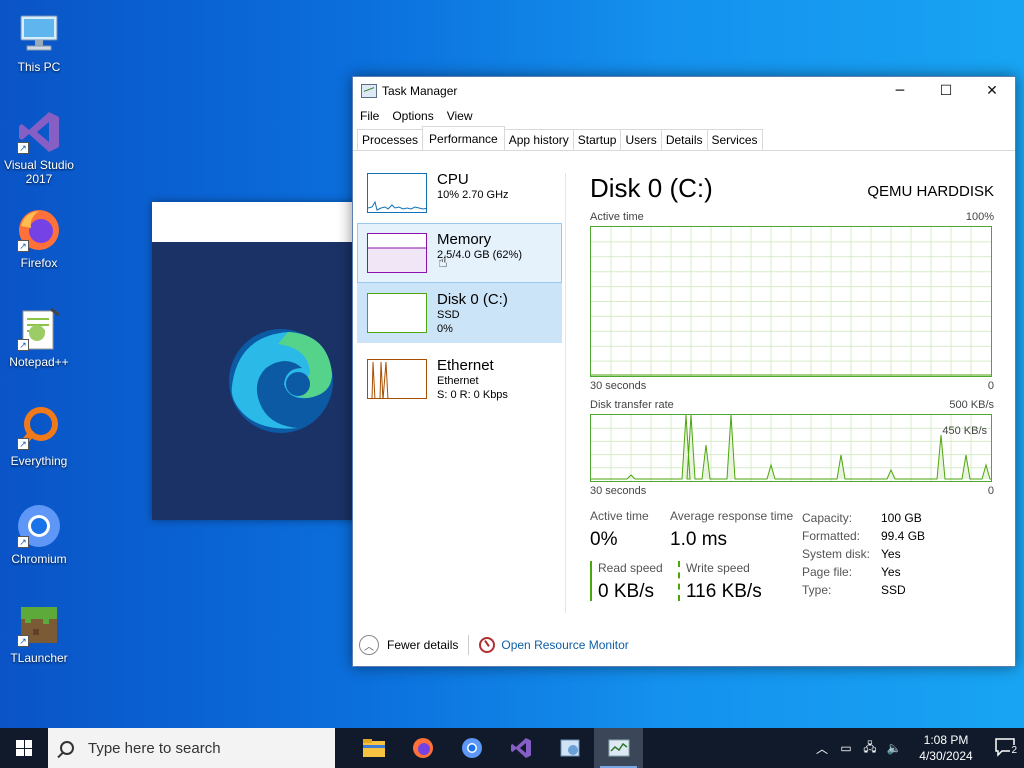 This screenshot has height=768, width=1024. What do you see at coordinates (718, 568) in the screenshot?
I see `write-speed-label: Write speed` at bounding box center [718, 568].